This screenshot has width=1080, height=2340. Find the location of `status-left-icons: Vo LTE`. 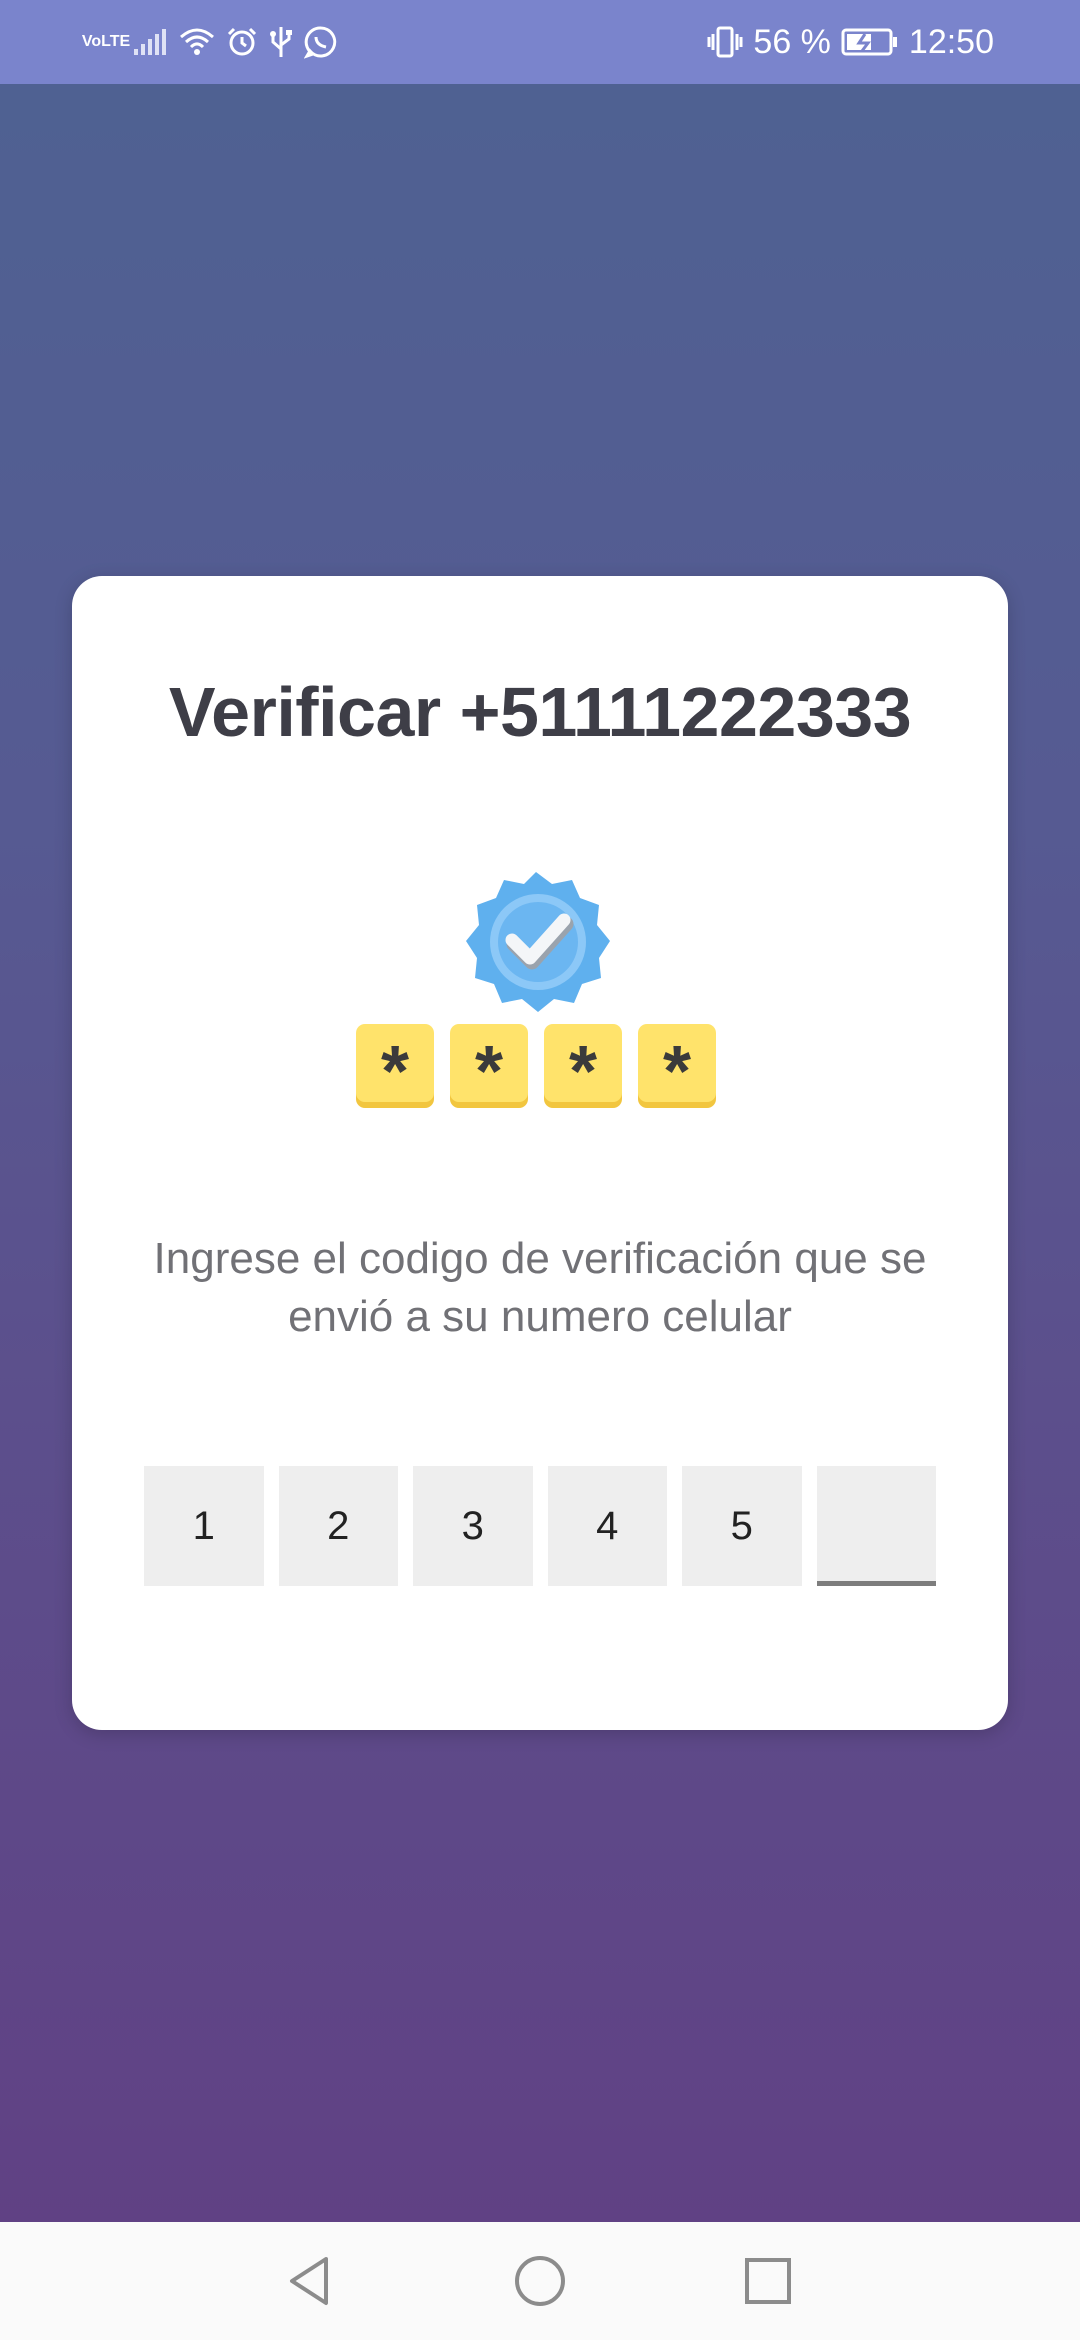

status-left-icons: Vo LTE is located at coordinates (210, 42).